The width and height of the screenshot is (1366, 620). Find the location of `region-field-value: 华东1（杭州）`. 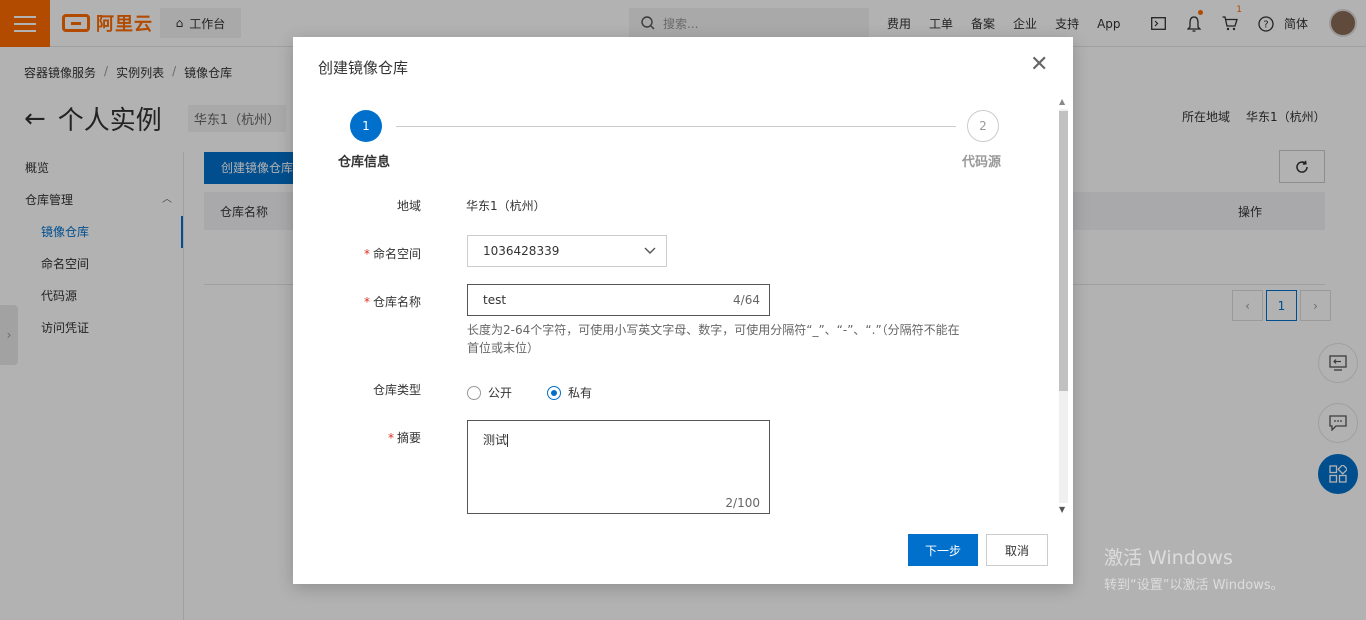

region-field-value: 华东1（杭州） is located at coordinates (506, 206).